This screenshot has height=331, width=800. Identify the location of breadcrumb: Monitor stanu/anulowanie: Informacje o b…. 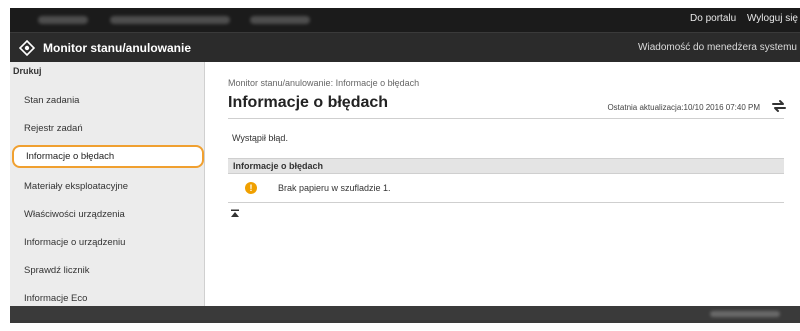
(324, 83).